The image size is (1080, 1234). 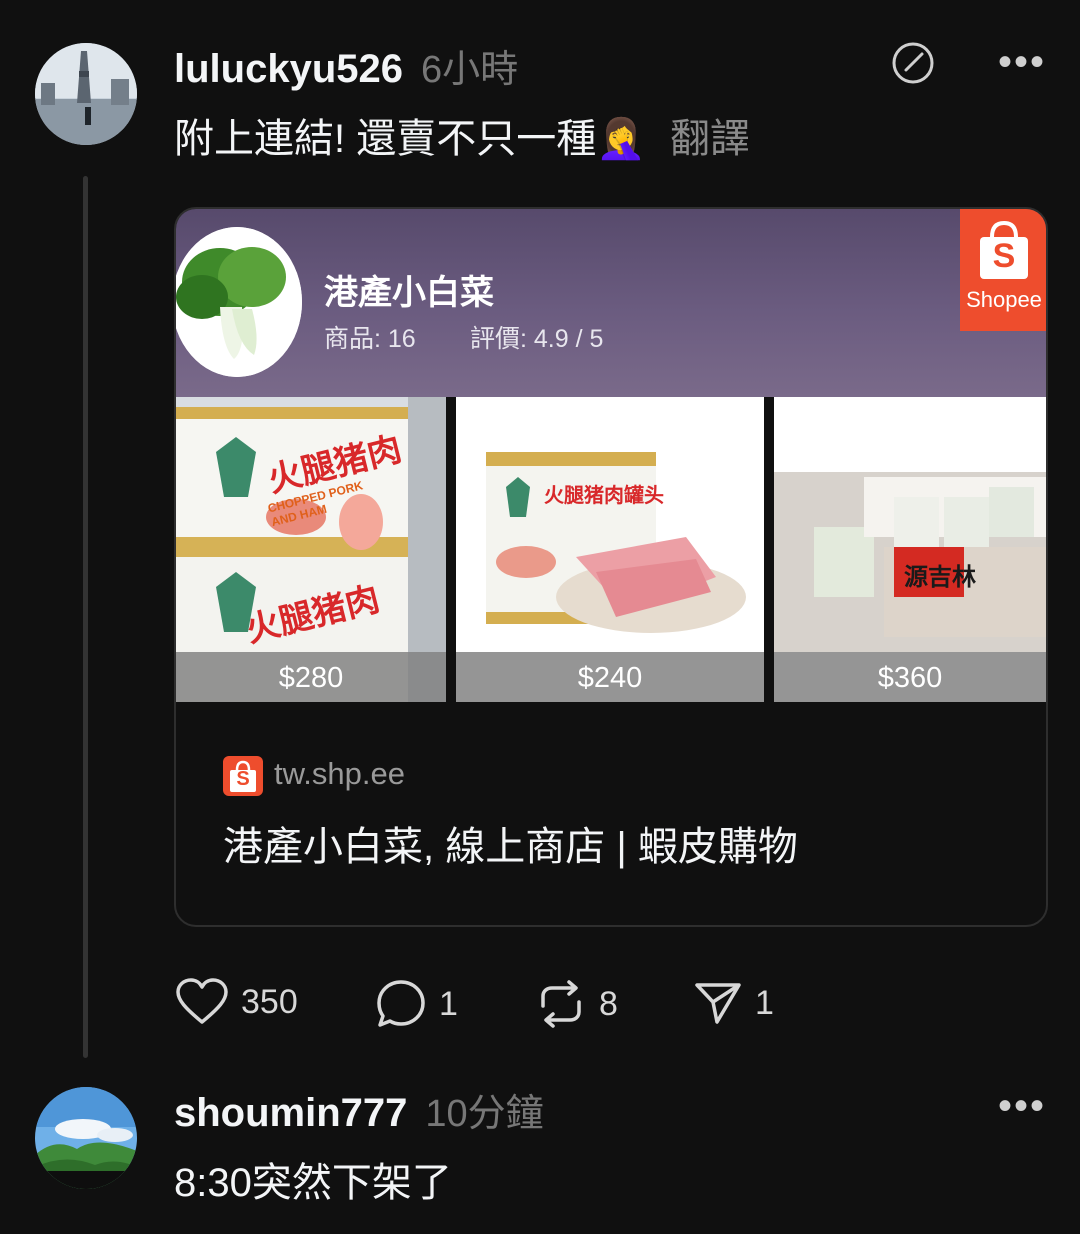 I want to click on timestamp: 6小時, so click(x=470, y=70).